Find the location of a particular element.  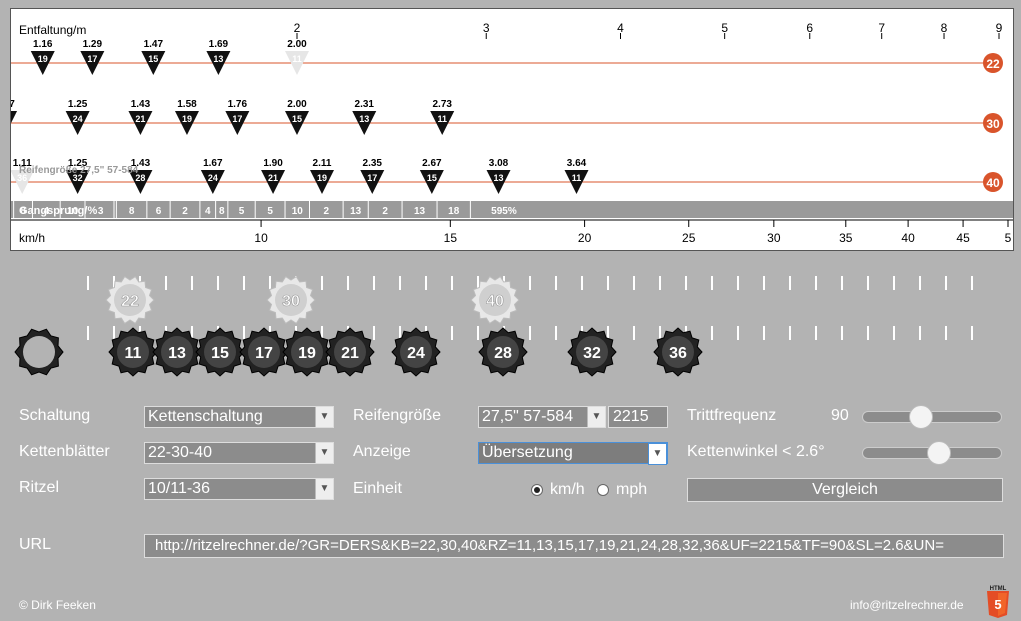

gear-value-label: 2.11 is located at coordinates (322, 163).